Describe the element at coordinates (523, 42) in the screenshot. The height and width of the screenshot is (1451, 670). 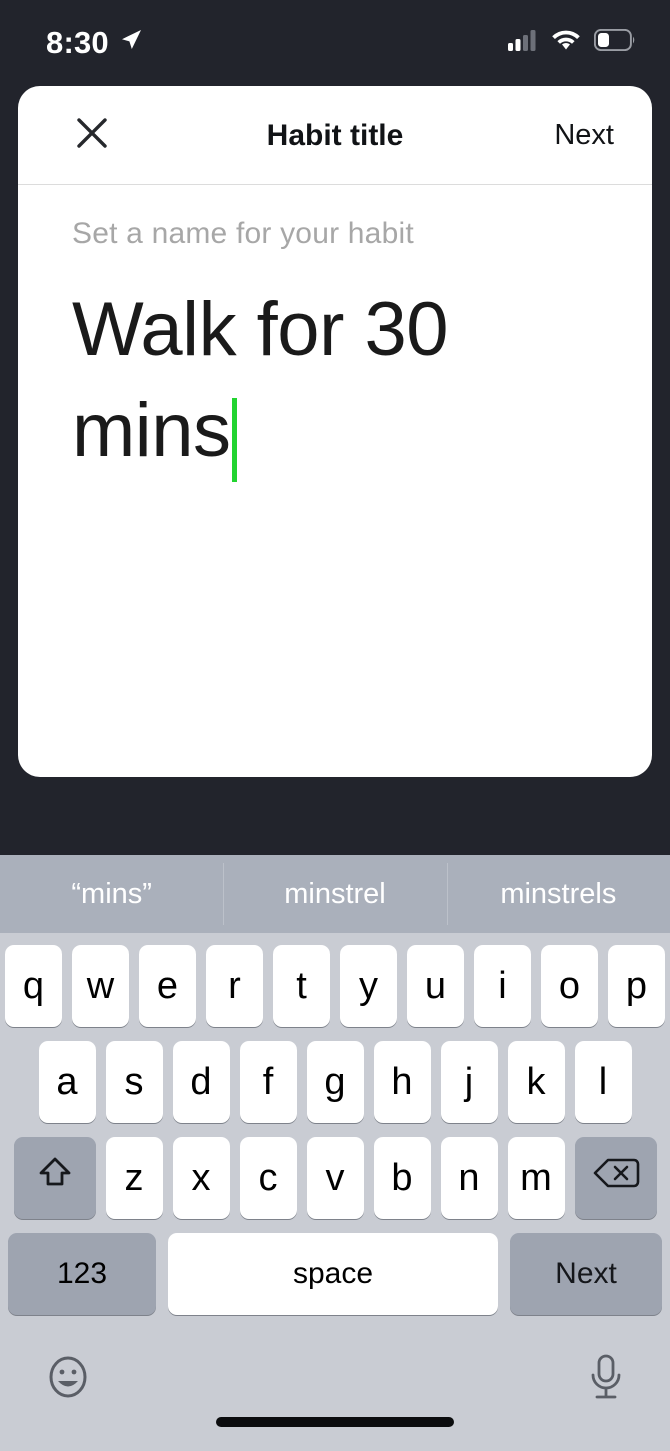
I see `cellular-signal-icon` at that location.